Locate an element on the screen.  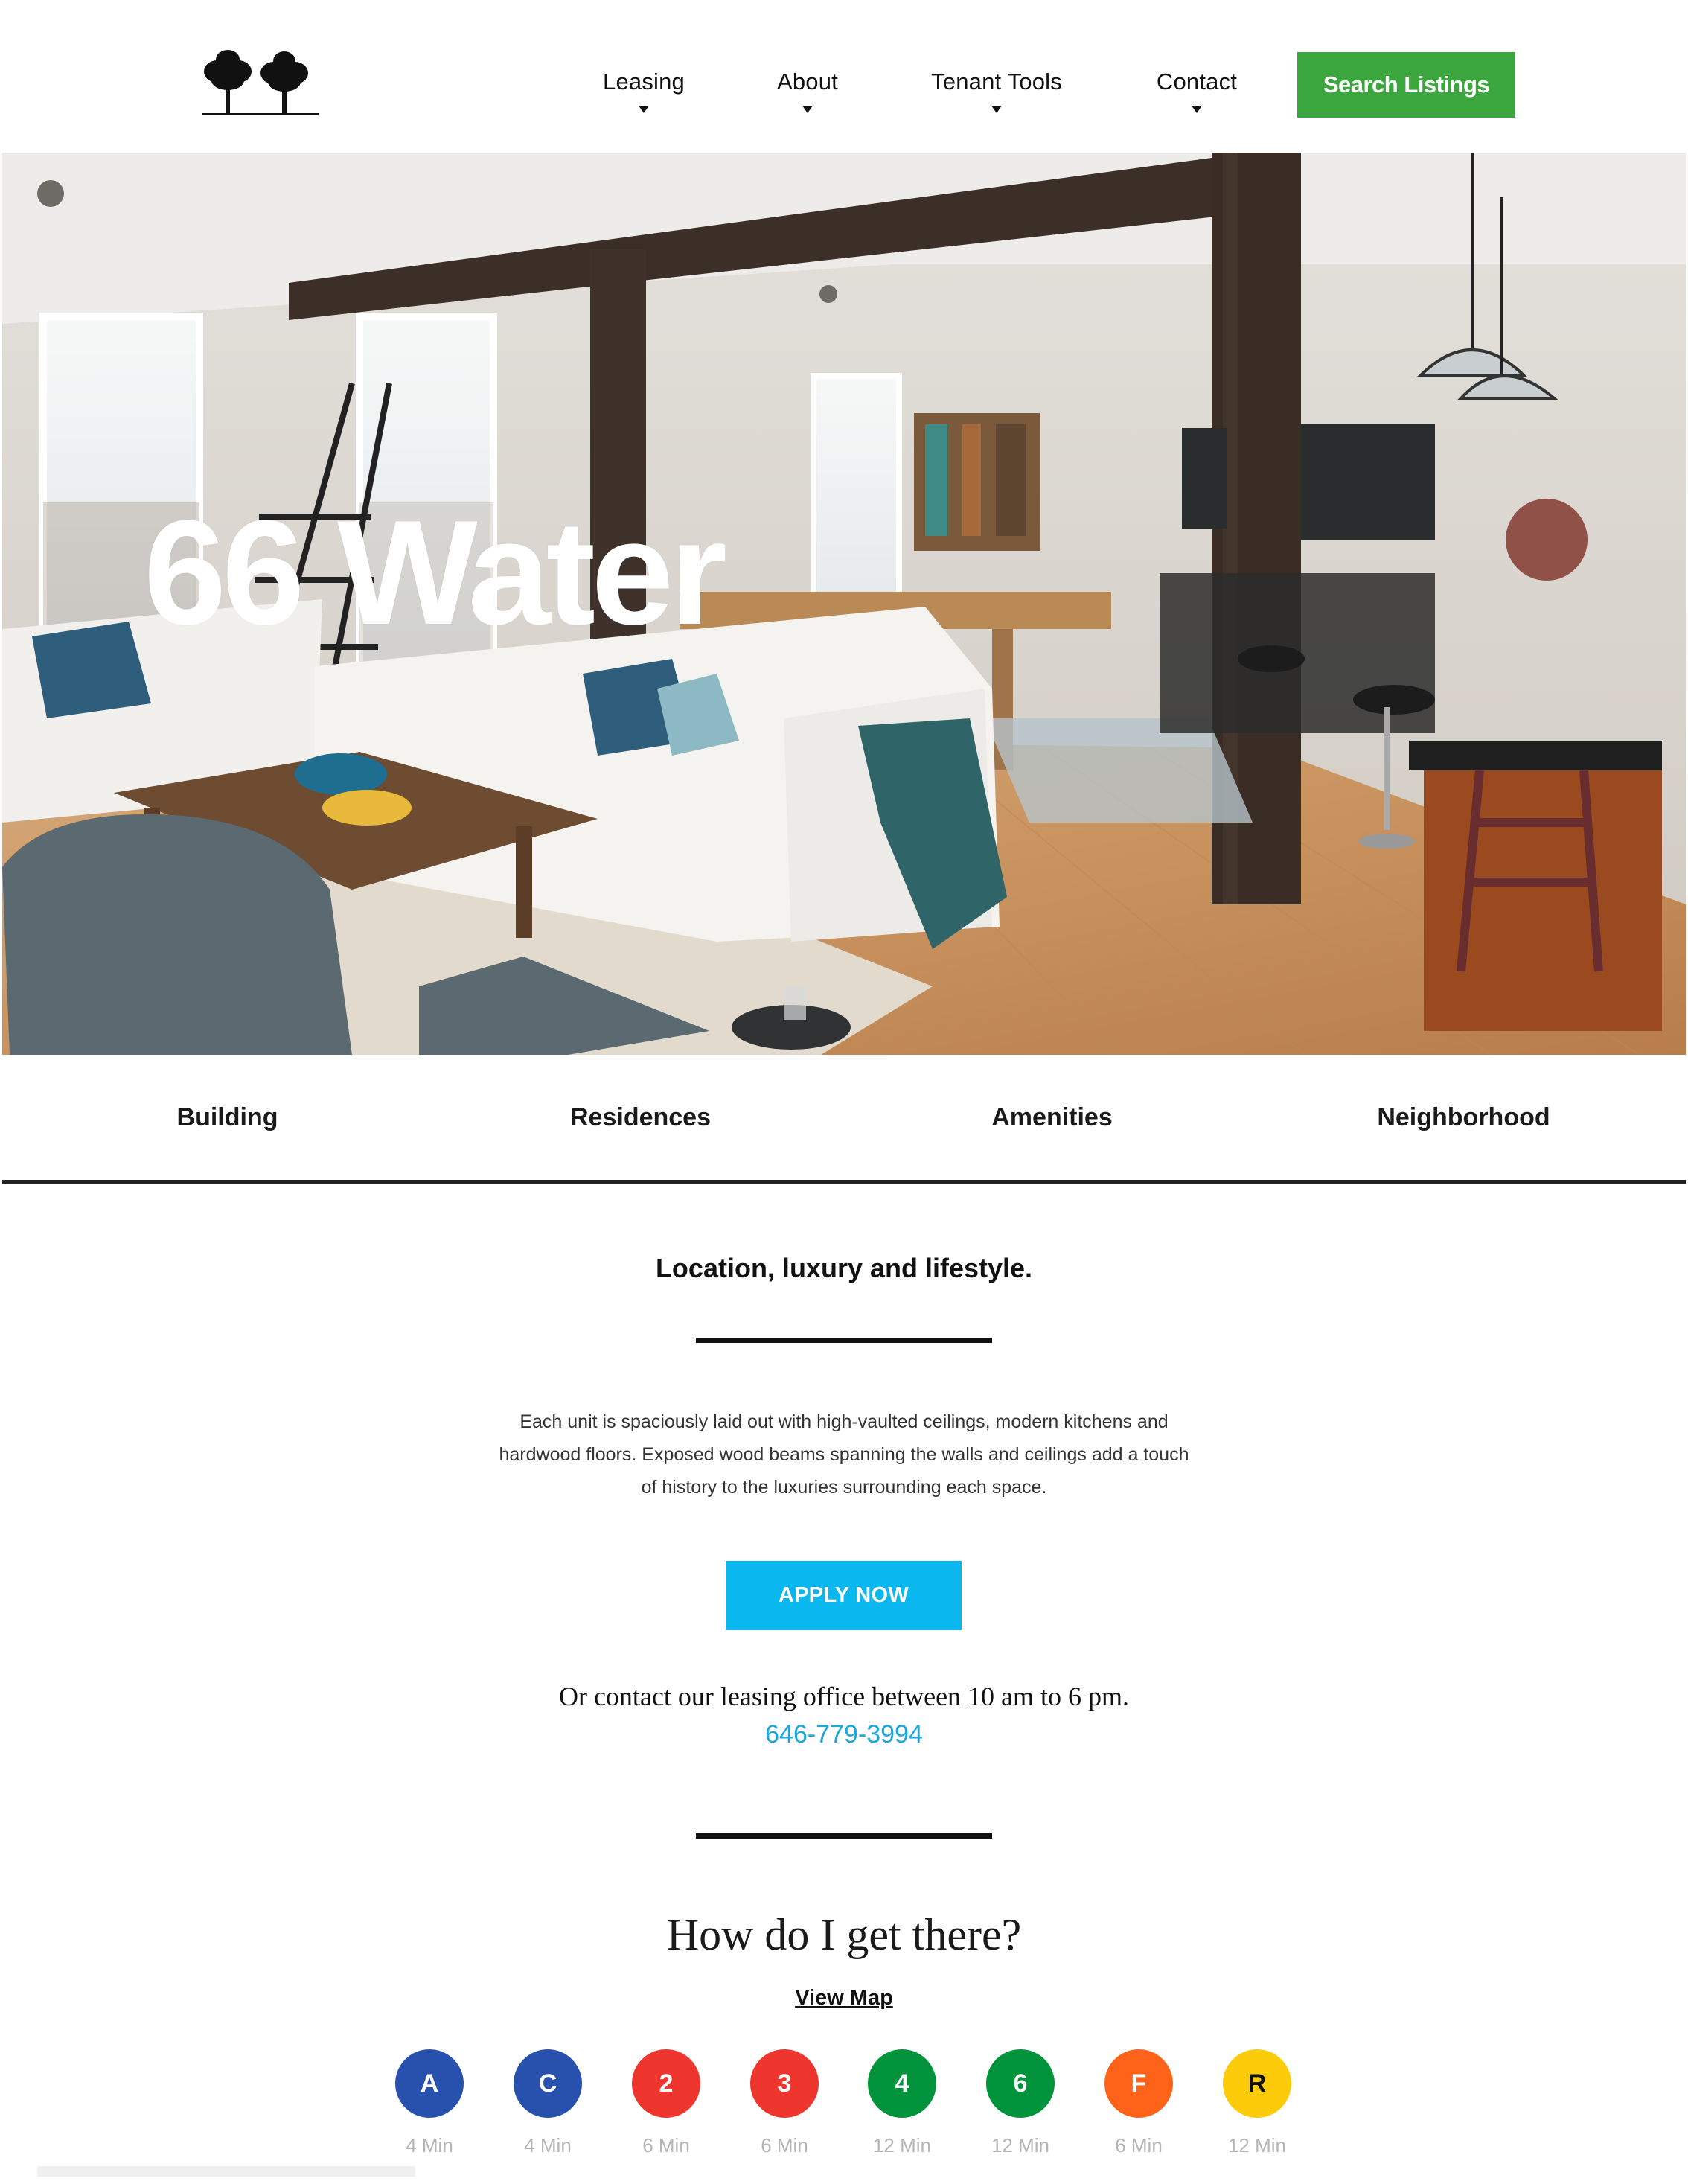
train-3-time: 6 Min is located at coordinates (784, 2145).